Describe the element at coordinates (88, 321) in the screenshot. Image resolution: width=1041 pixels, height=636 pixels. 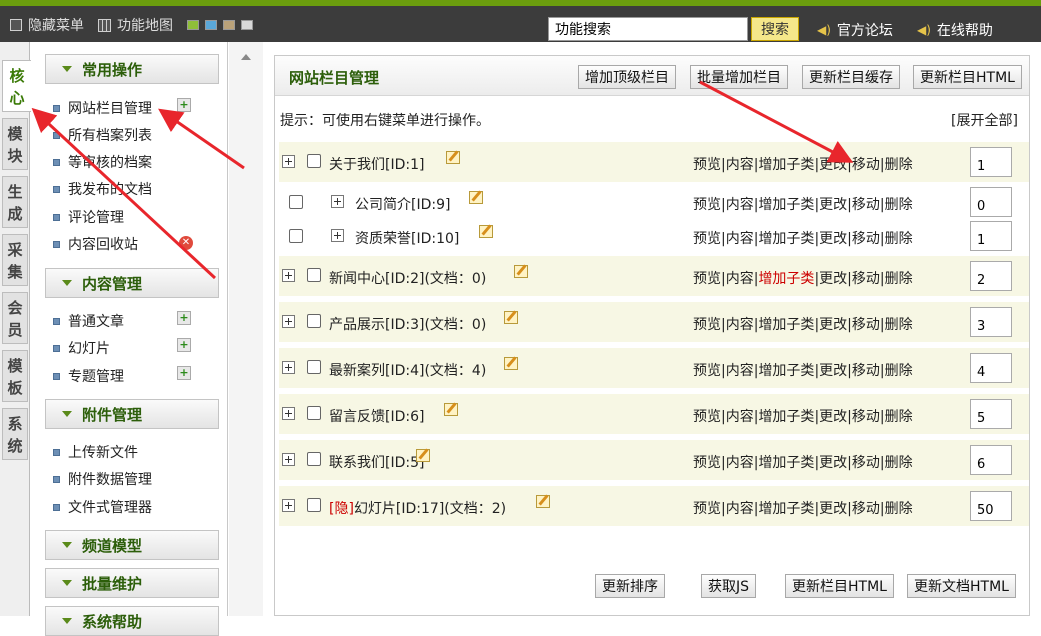
I see `sidebar-item-article: 普通文章` at that location.